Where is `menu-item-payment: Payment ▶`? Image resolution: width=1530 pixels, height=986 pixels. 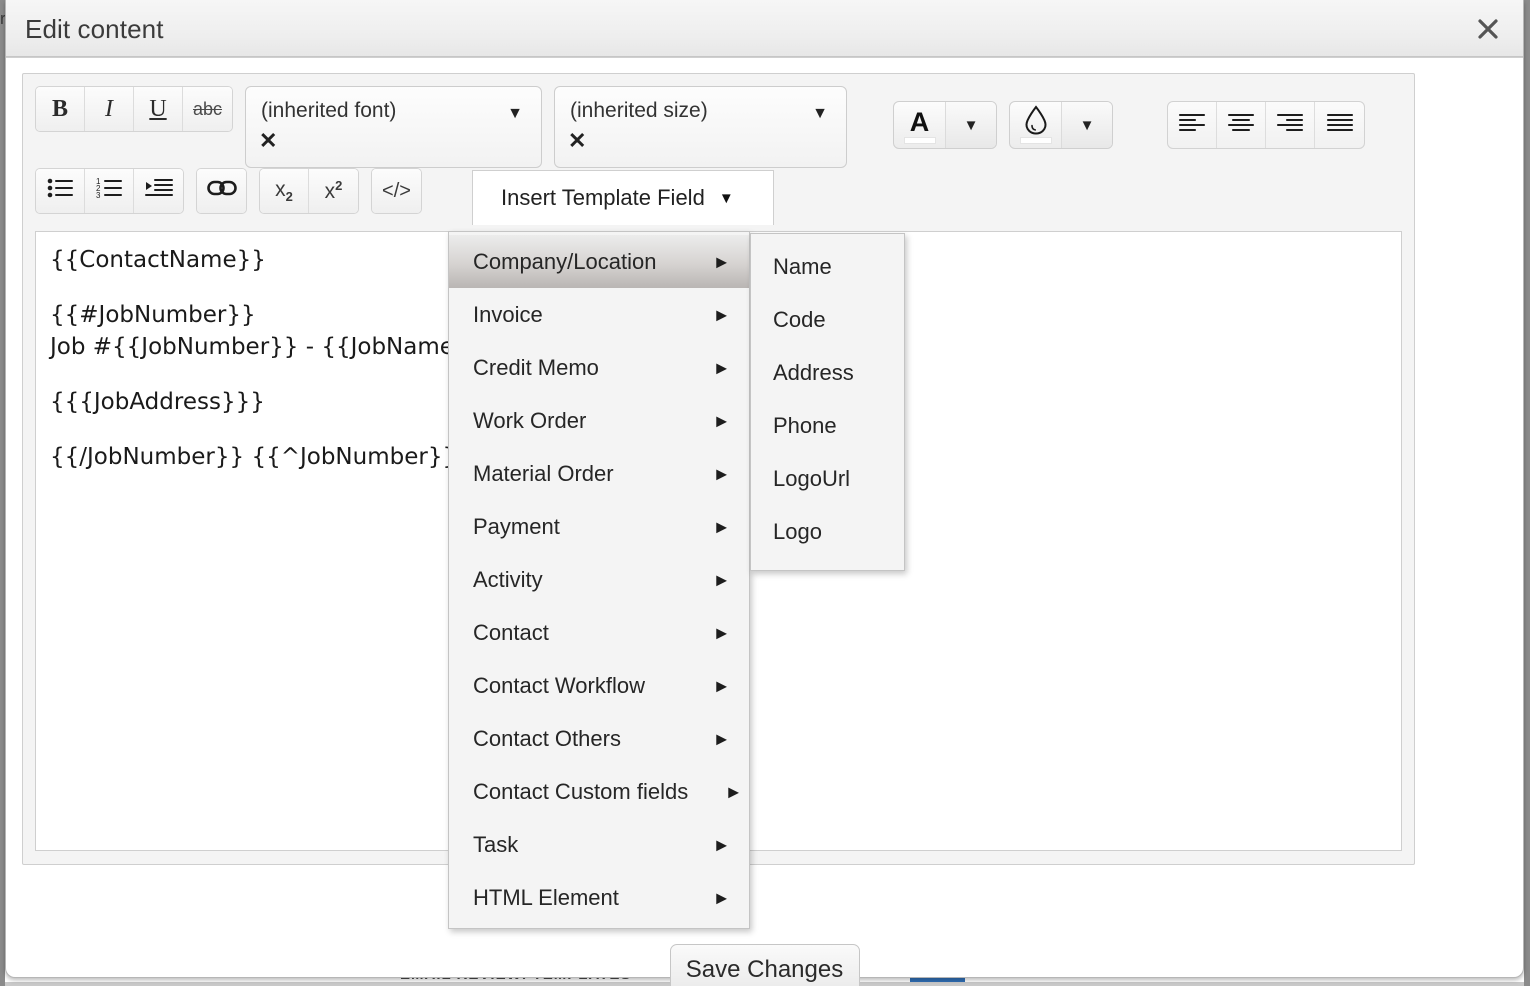
menu-item-payment: Payment ▶ is located at coordinates (599, 526).